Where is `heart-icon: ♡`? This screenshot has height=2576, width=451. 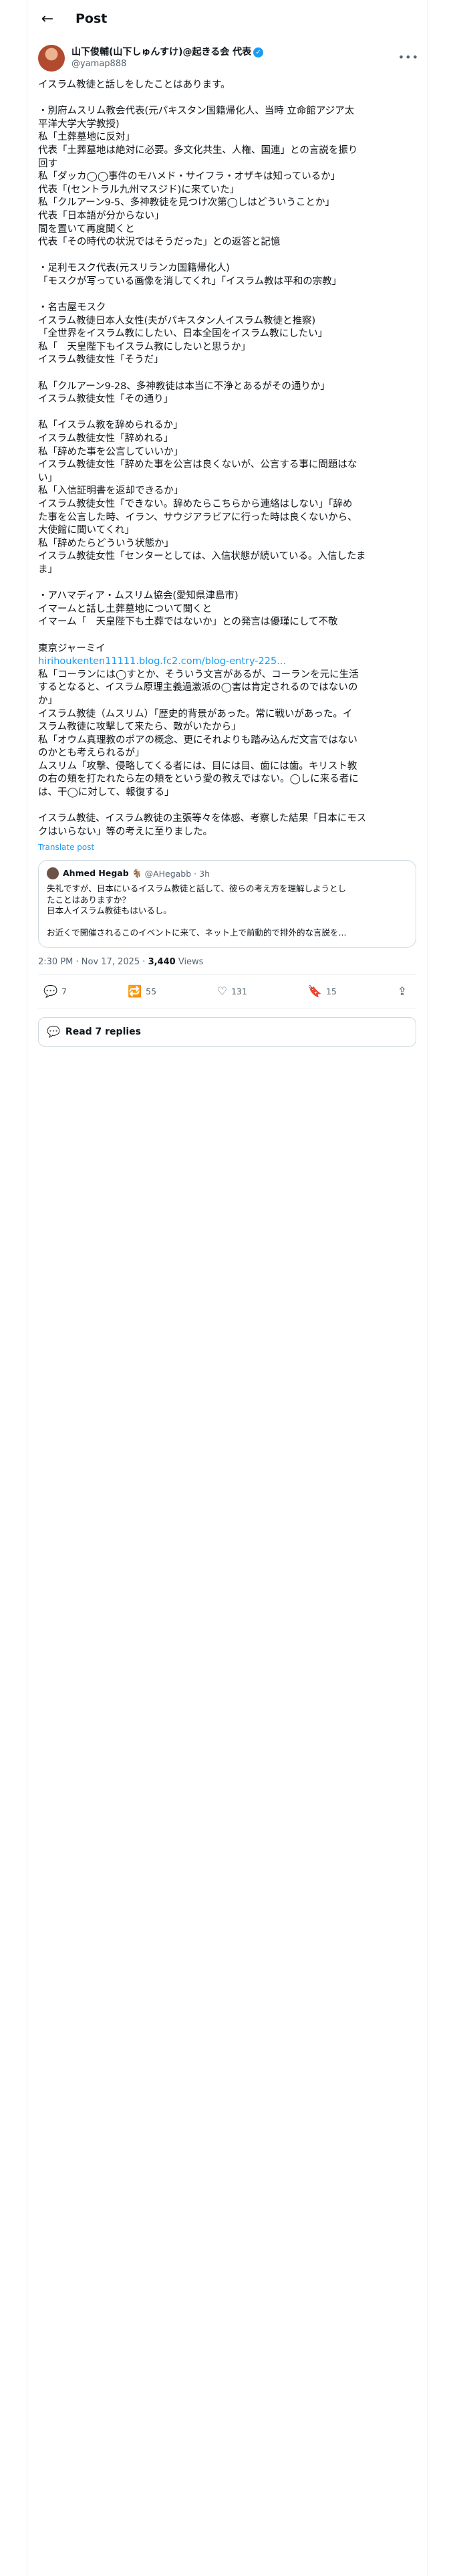 heart-icon: ♡ is located at coordinates (222, 991).